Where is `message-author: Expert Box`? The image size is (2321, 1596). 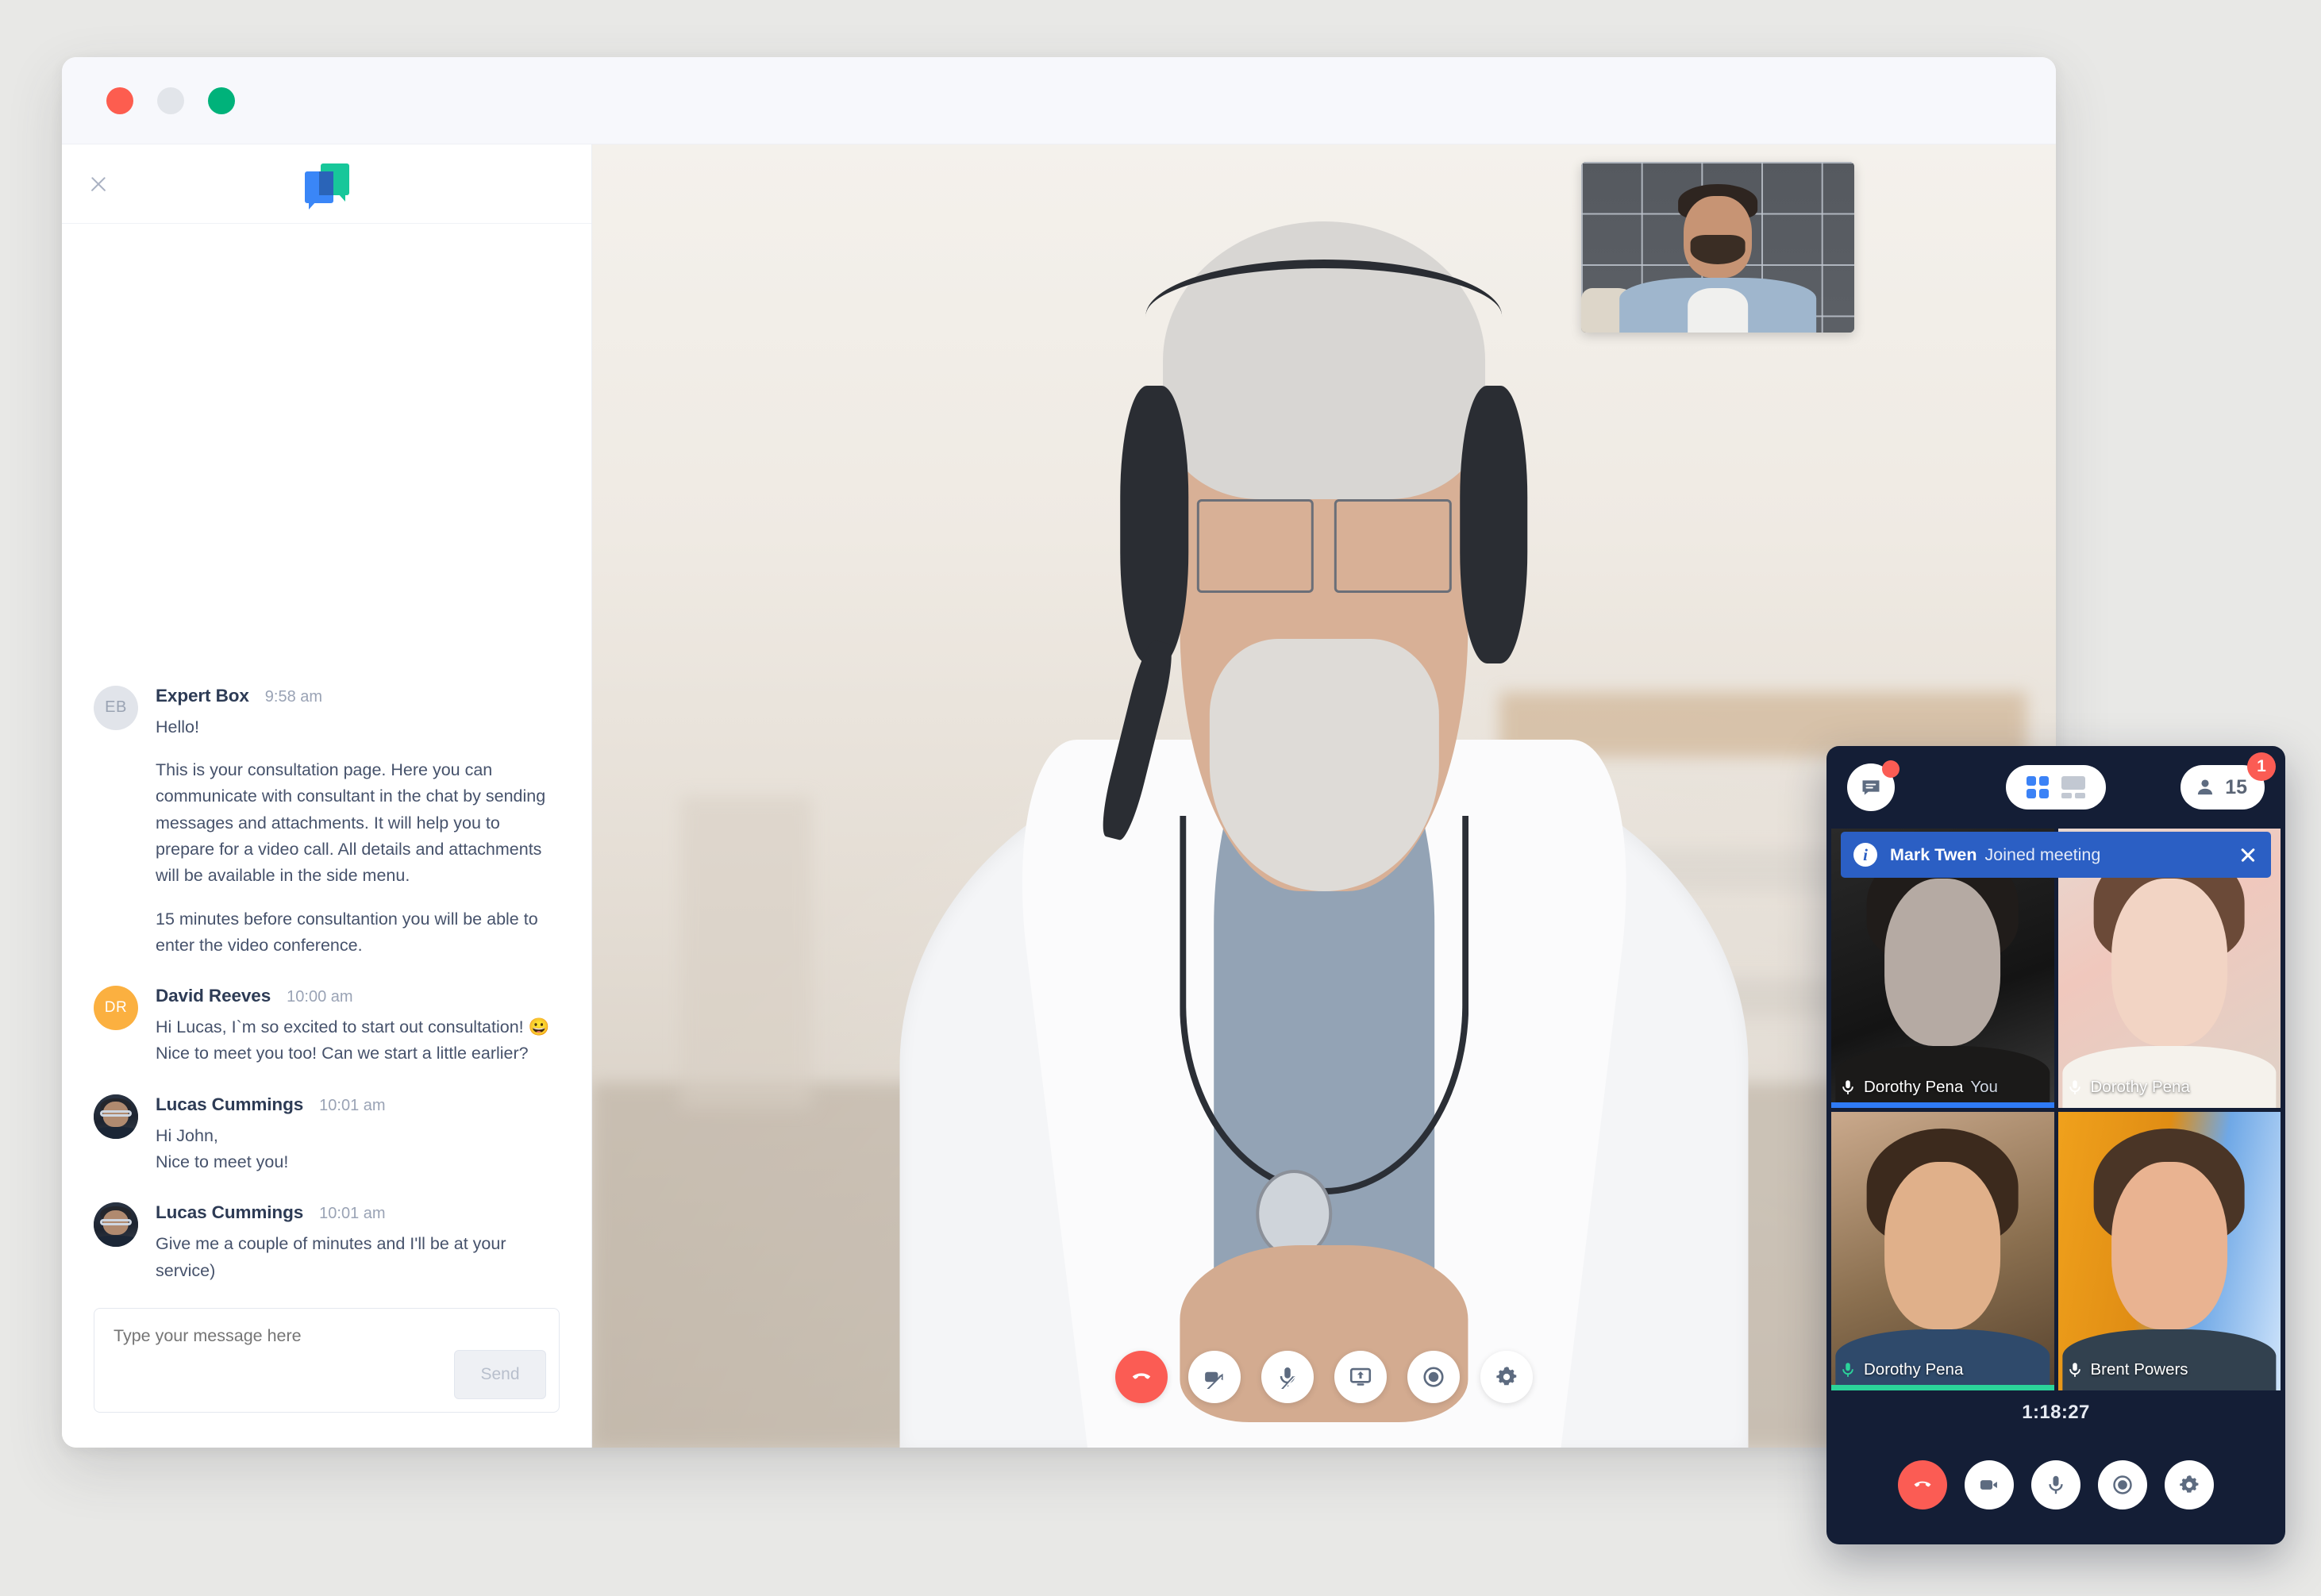
message-author: Expert Box is located at coordinates (202, 695).